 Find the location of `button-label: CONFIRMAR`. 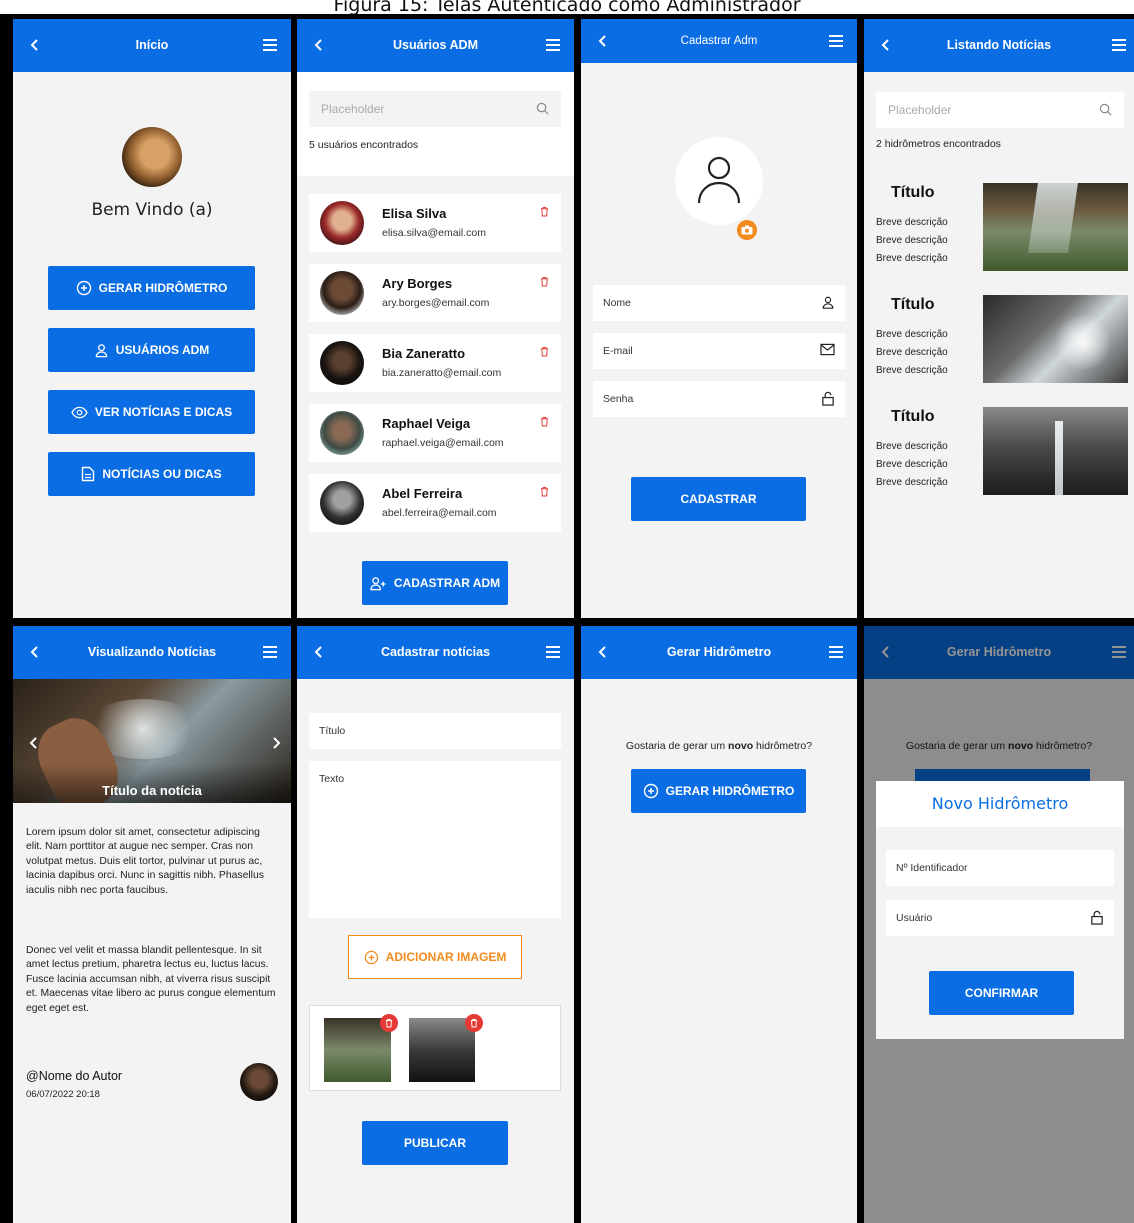

button-label: CONFIRMAR is located at coordinates (1001, 993).